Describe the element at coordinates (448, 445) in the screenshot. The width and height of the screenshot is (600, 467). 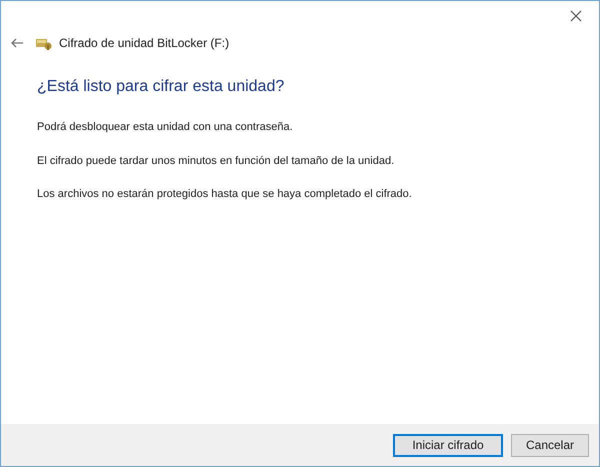
I see `start-button: Iniciar cifrado` at that location.